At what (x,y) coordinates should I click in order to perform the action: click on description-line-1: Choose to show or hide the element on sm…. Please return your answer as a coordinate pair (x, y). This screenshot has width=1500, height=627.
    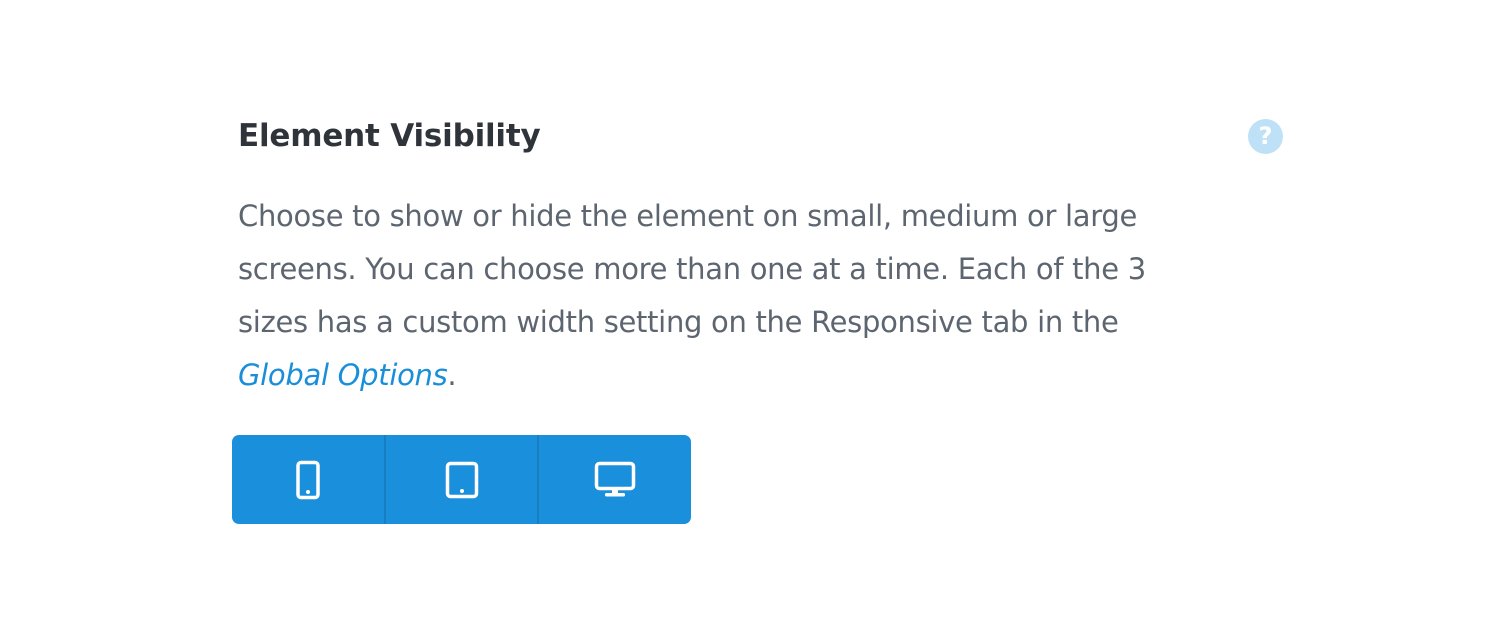
    Looking at the image, I should click on (687, 216).